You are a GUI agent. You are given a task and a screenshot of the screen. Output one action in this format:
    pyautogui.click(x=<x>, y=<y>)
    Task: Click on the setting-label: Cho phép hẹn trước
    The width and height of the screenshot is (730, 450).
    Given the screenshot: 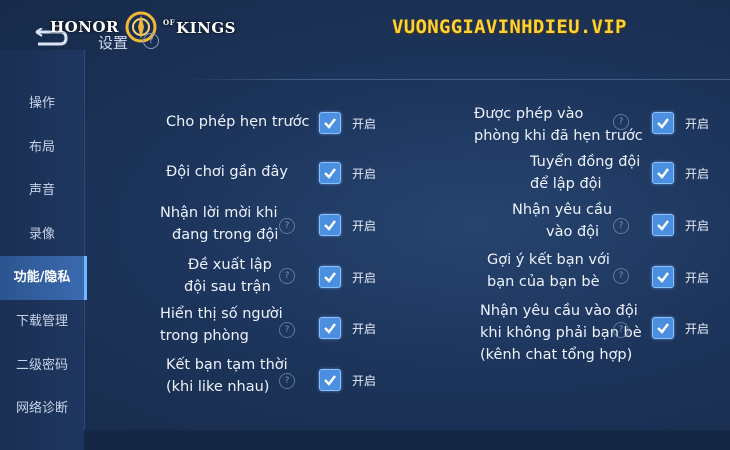 What is the action you would take?
    pyautogui.click(x=238, y=122)
    